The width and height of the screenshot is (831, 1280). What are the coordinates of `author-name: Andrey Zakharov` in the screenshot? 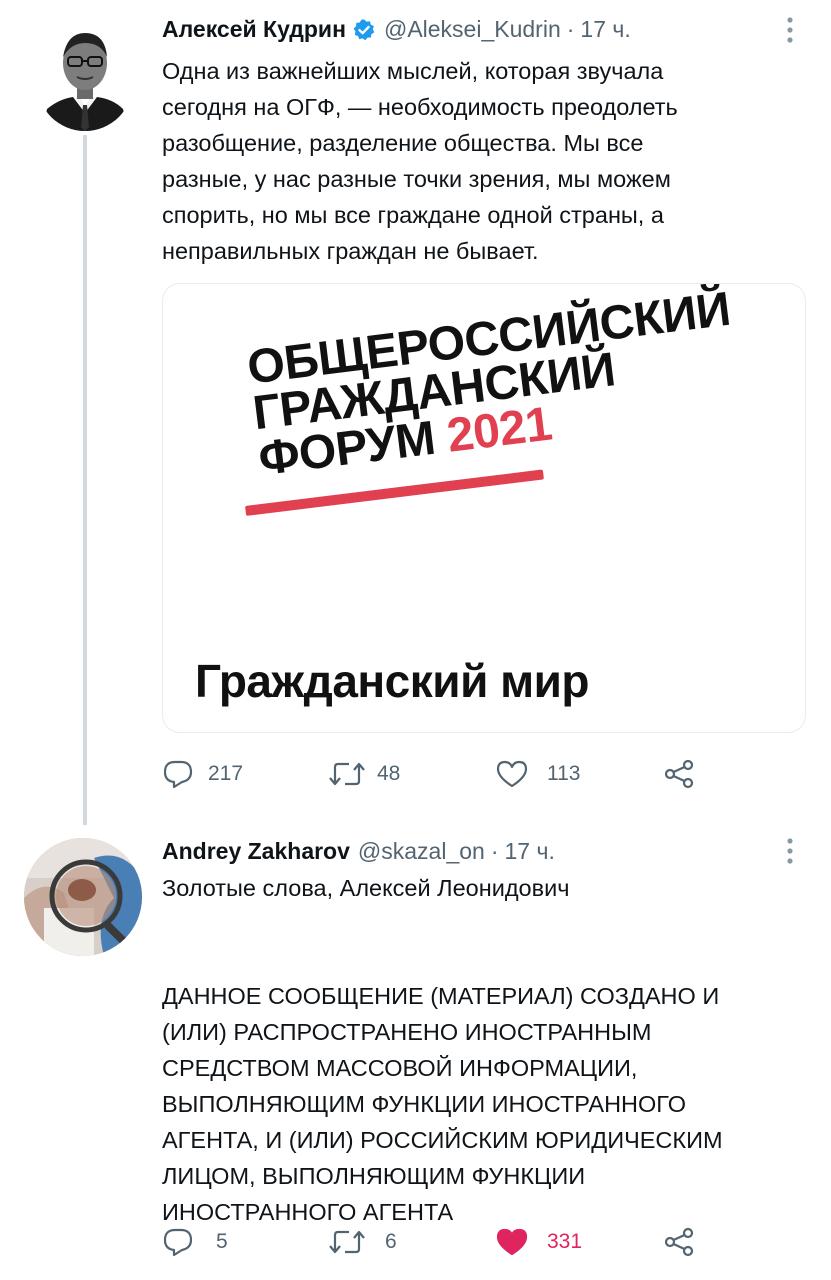 It's located at (256, 851).